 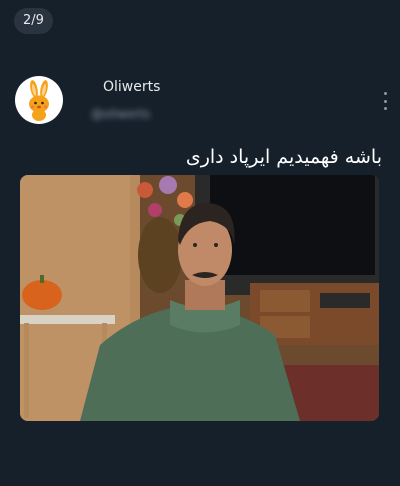 What do you see at coordinates (201, 101) in the screenshot?
I see `post-header: Oliwerts @oliwerts` at bounding box center [201, 101].